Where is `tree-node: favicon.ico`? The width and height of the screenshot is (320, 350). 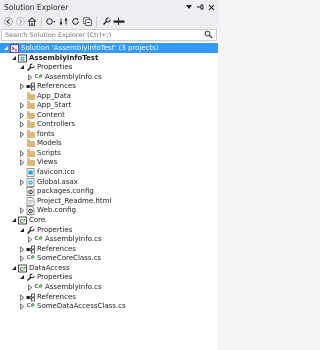 tree-node: favicon.ico is located at coordinates (109, 172).